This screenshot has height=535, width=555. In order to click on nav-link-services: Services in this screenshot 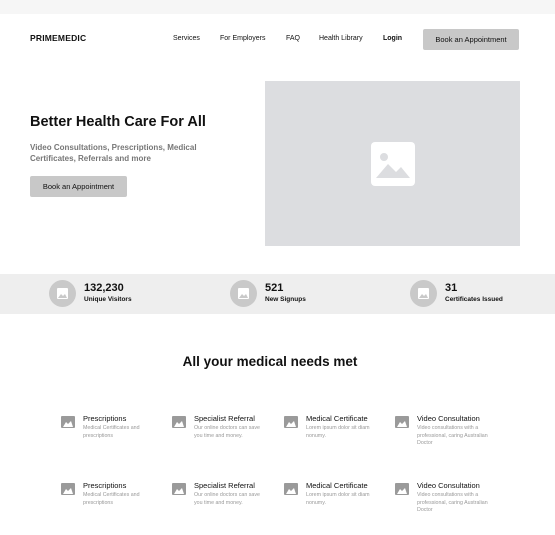, I will do `click(186, 38)`.